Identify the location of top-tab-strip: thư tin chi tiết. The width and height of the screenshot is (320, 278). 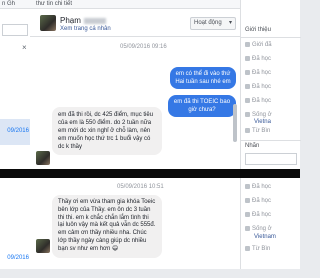
(135, 4).